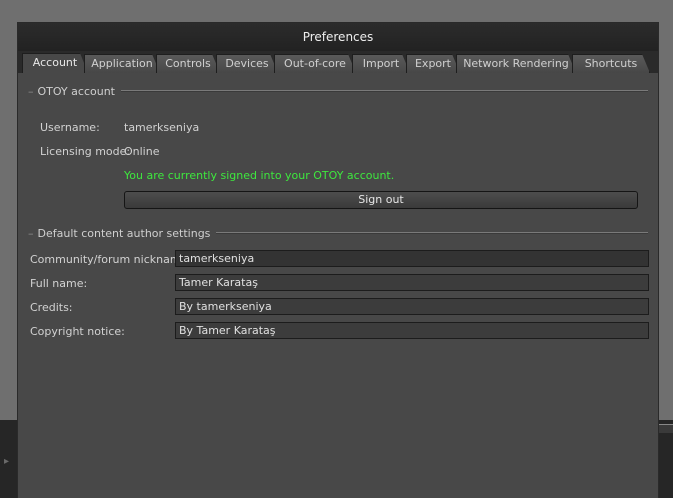 The width and height of the screenshot is (673, 498). Describe the element at coordinates (381, 63) in the screenshot. I see `tab-import: Import` at that location.